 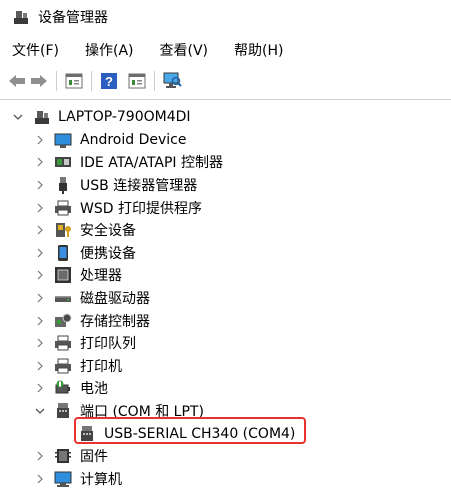 What do you see at coordinates (225, 320) in the screenshot?
I see `tree-item-storage: 存储控制器` at bounding box center [225, 320].